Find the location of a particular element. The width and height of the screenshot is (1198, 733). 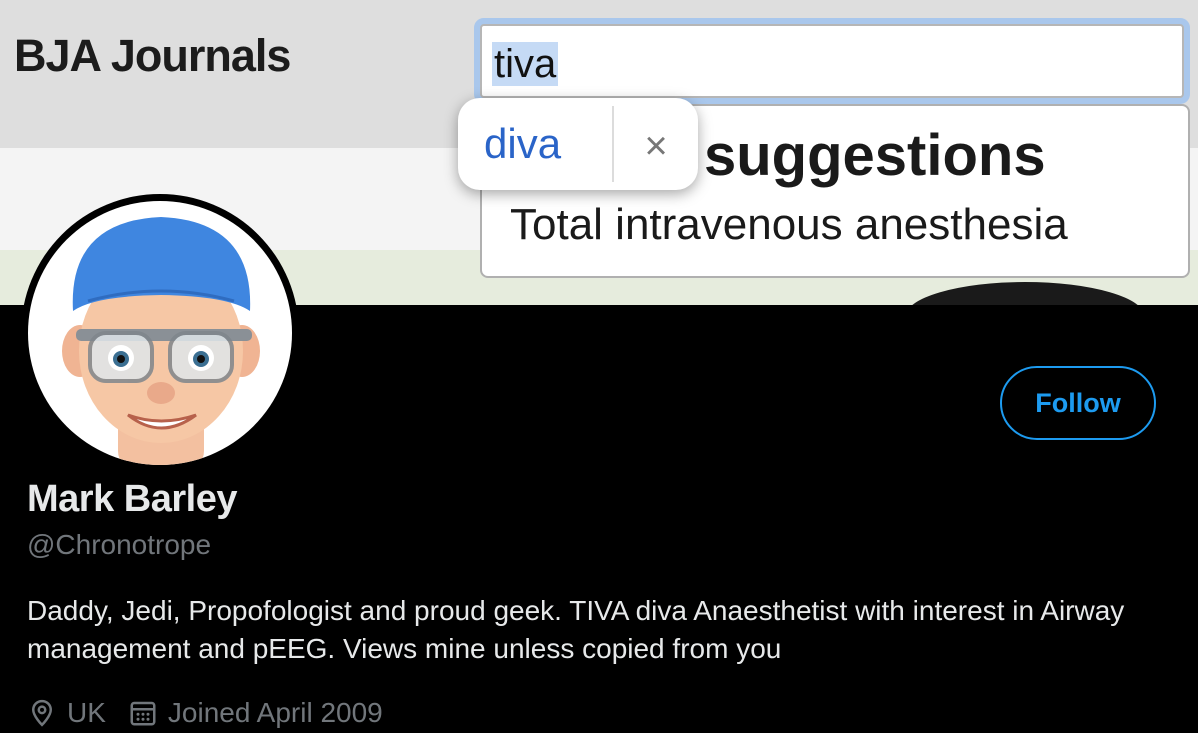

avatar is located at coordinates (160, 333).